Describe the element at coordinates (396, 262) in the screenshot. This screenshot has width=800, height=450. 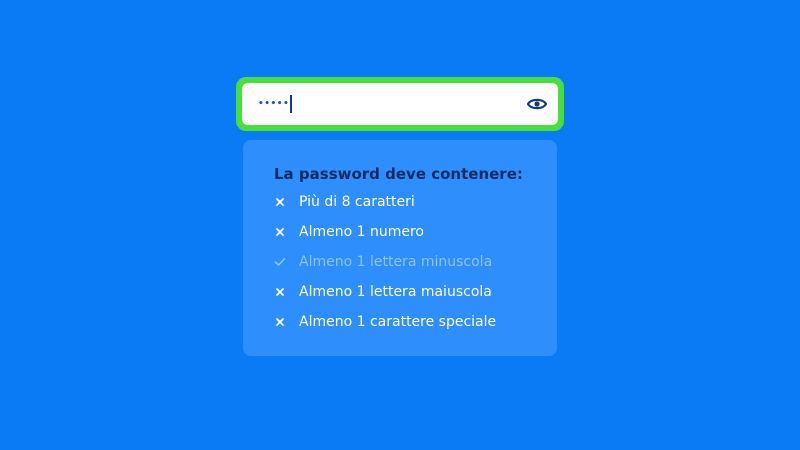
I see `requirement-label: Almeno 1 lettera minuscola` at that location.